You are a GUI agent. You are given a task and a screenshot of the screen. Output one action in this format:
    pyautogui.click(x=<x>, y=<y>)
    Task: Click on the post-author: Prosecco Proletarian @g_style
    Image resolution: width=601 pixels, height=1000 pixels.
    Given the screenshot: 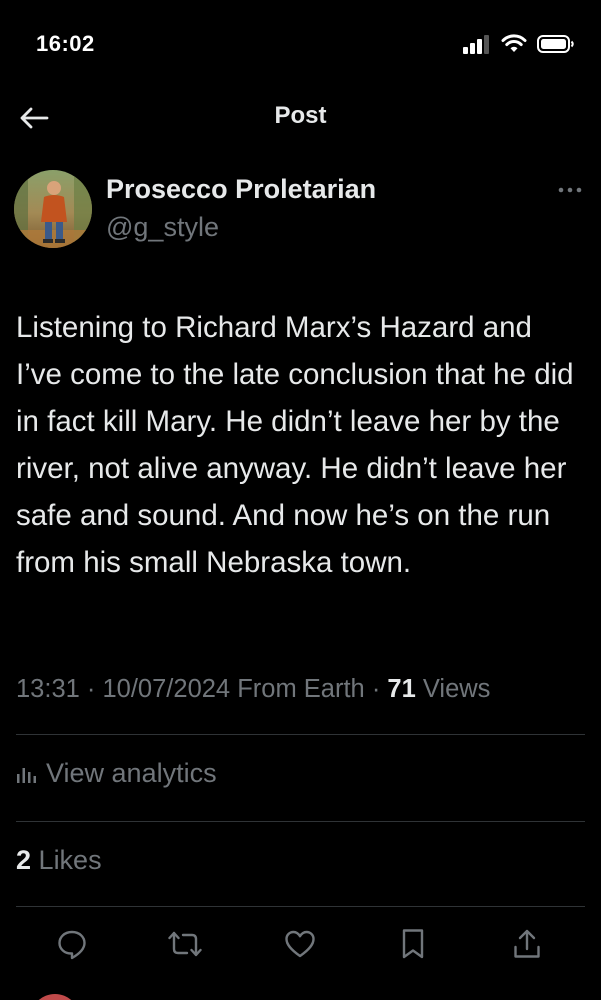 What is the action you would take?
    pyautogui.click(x=300, y=213)
    